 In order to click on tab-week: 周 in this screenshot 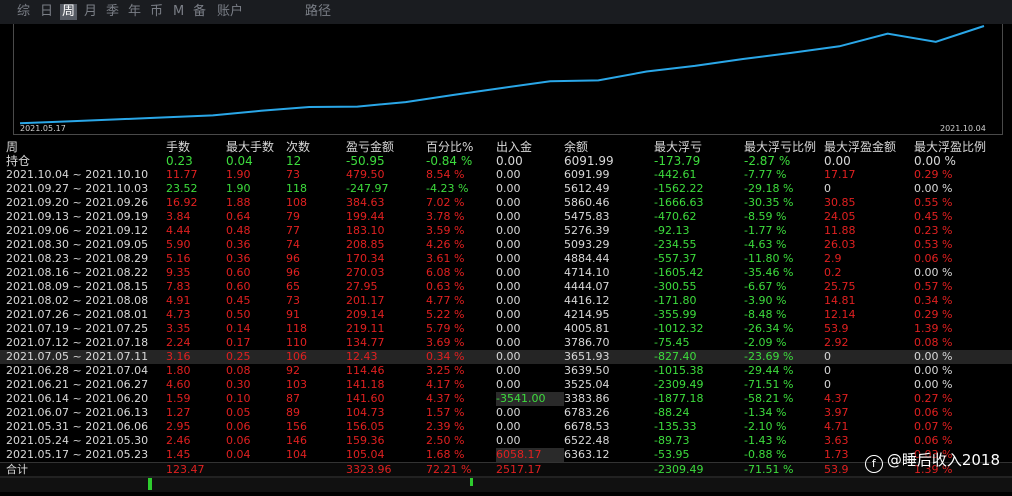, I will do `click(69, 12)`.